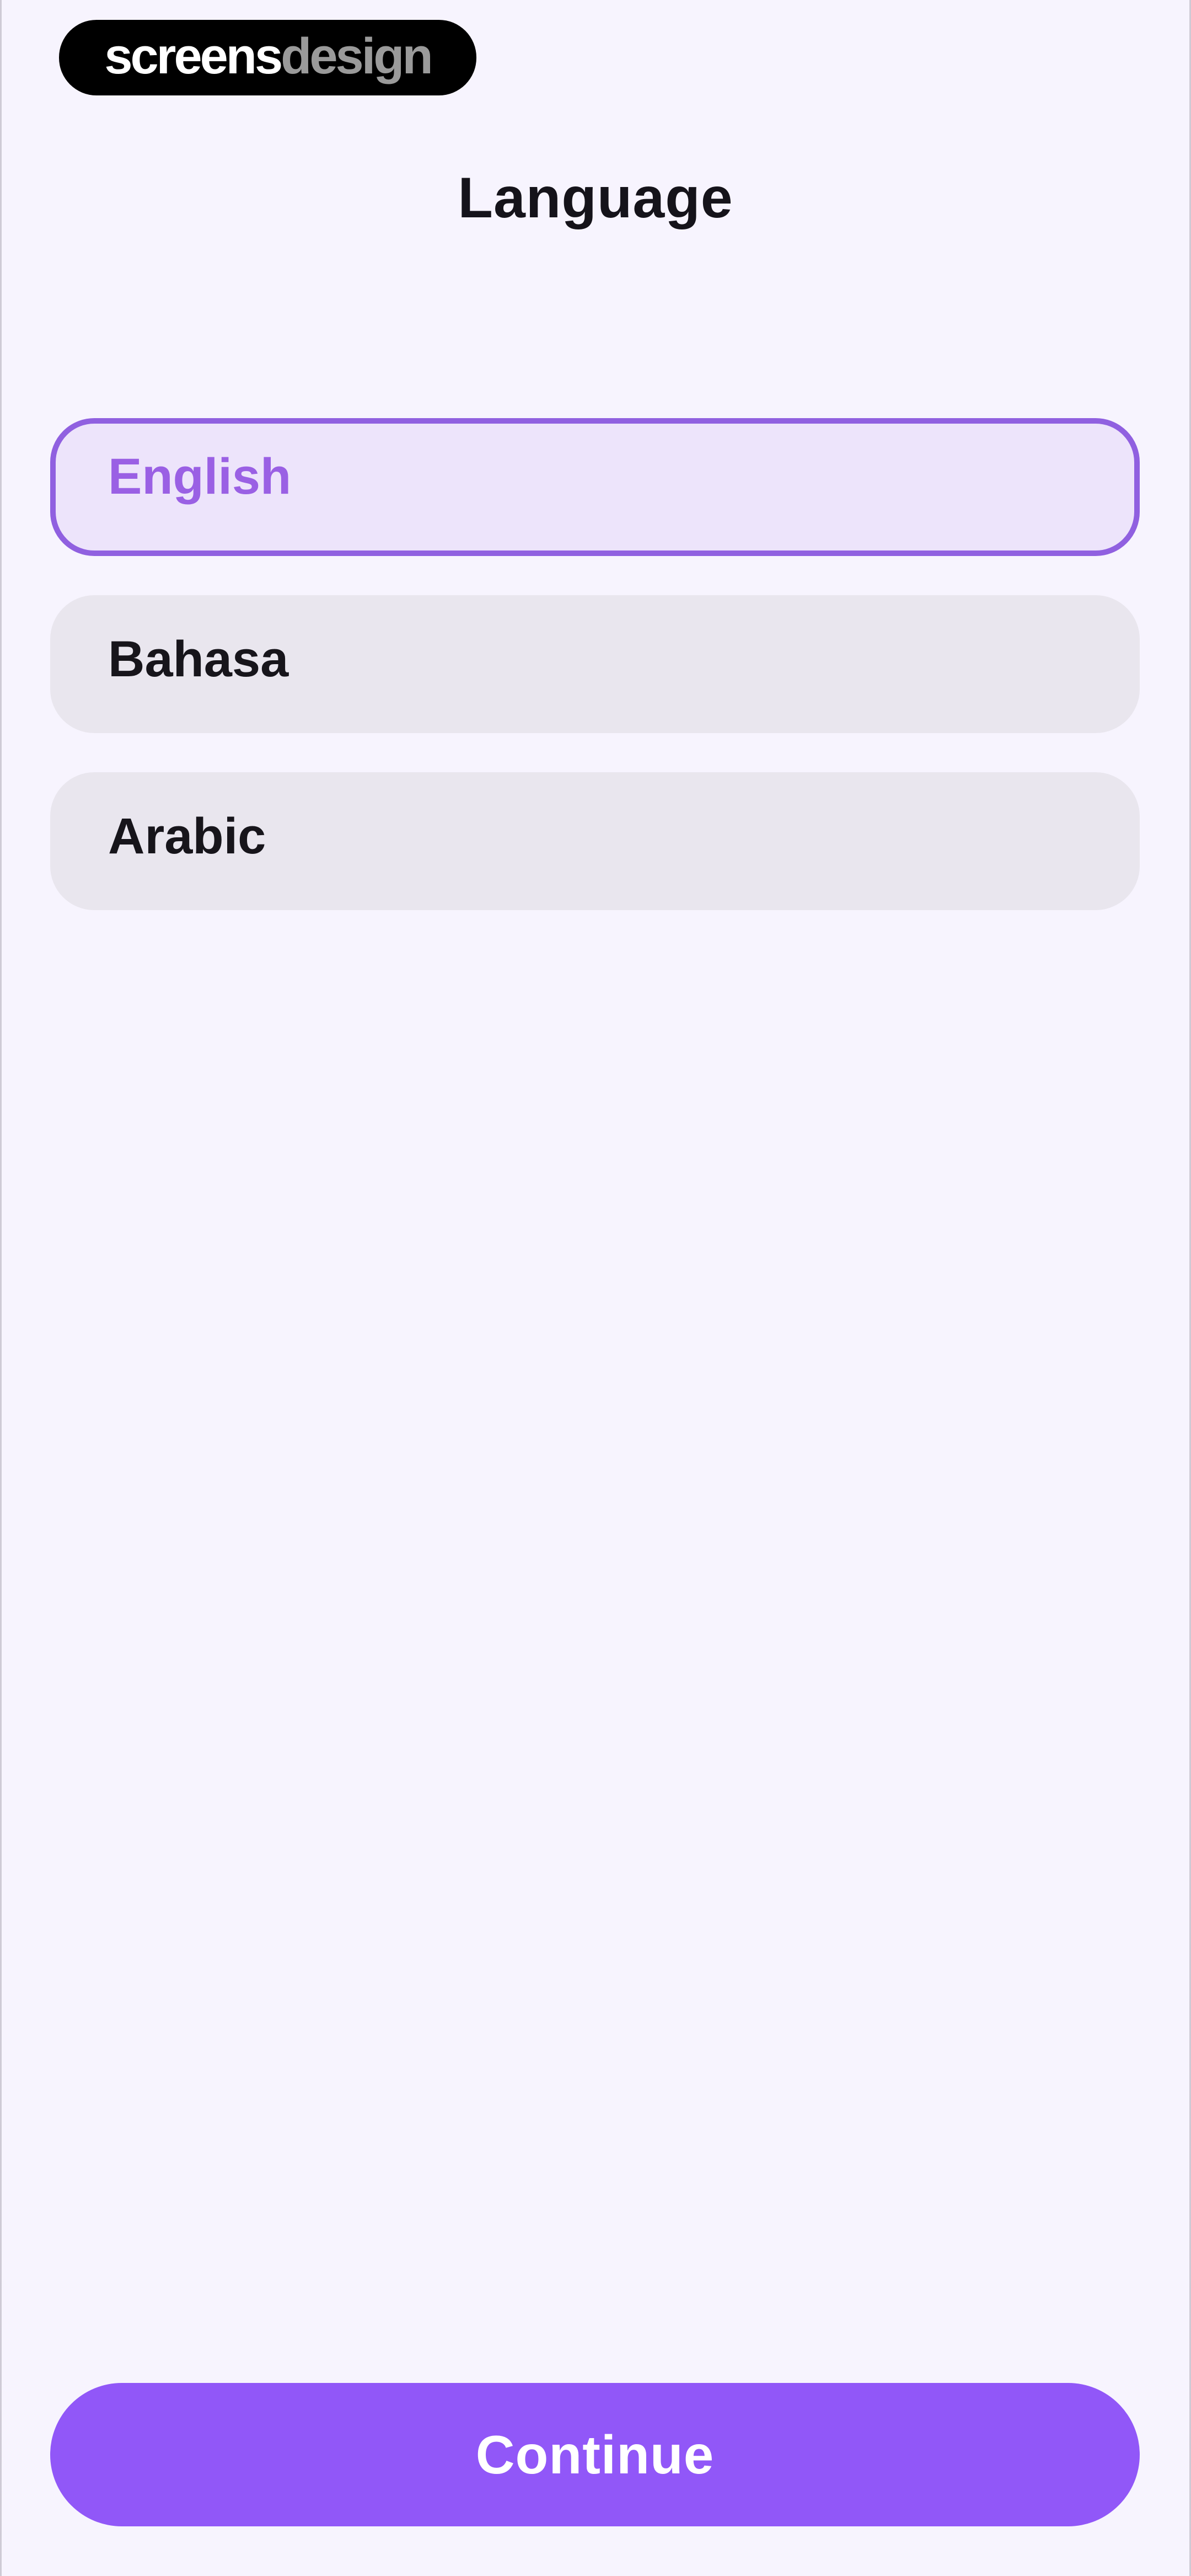  Describe the element at coordinates (595, 2454) in the screenshot. I see `continue-button: Continue` at that location.